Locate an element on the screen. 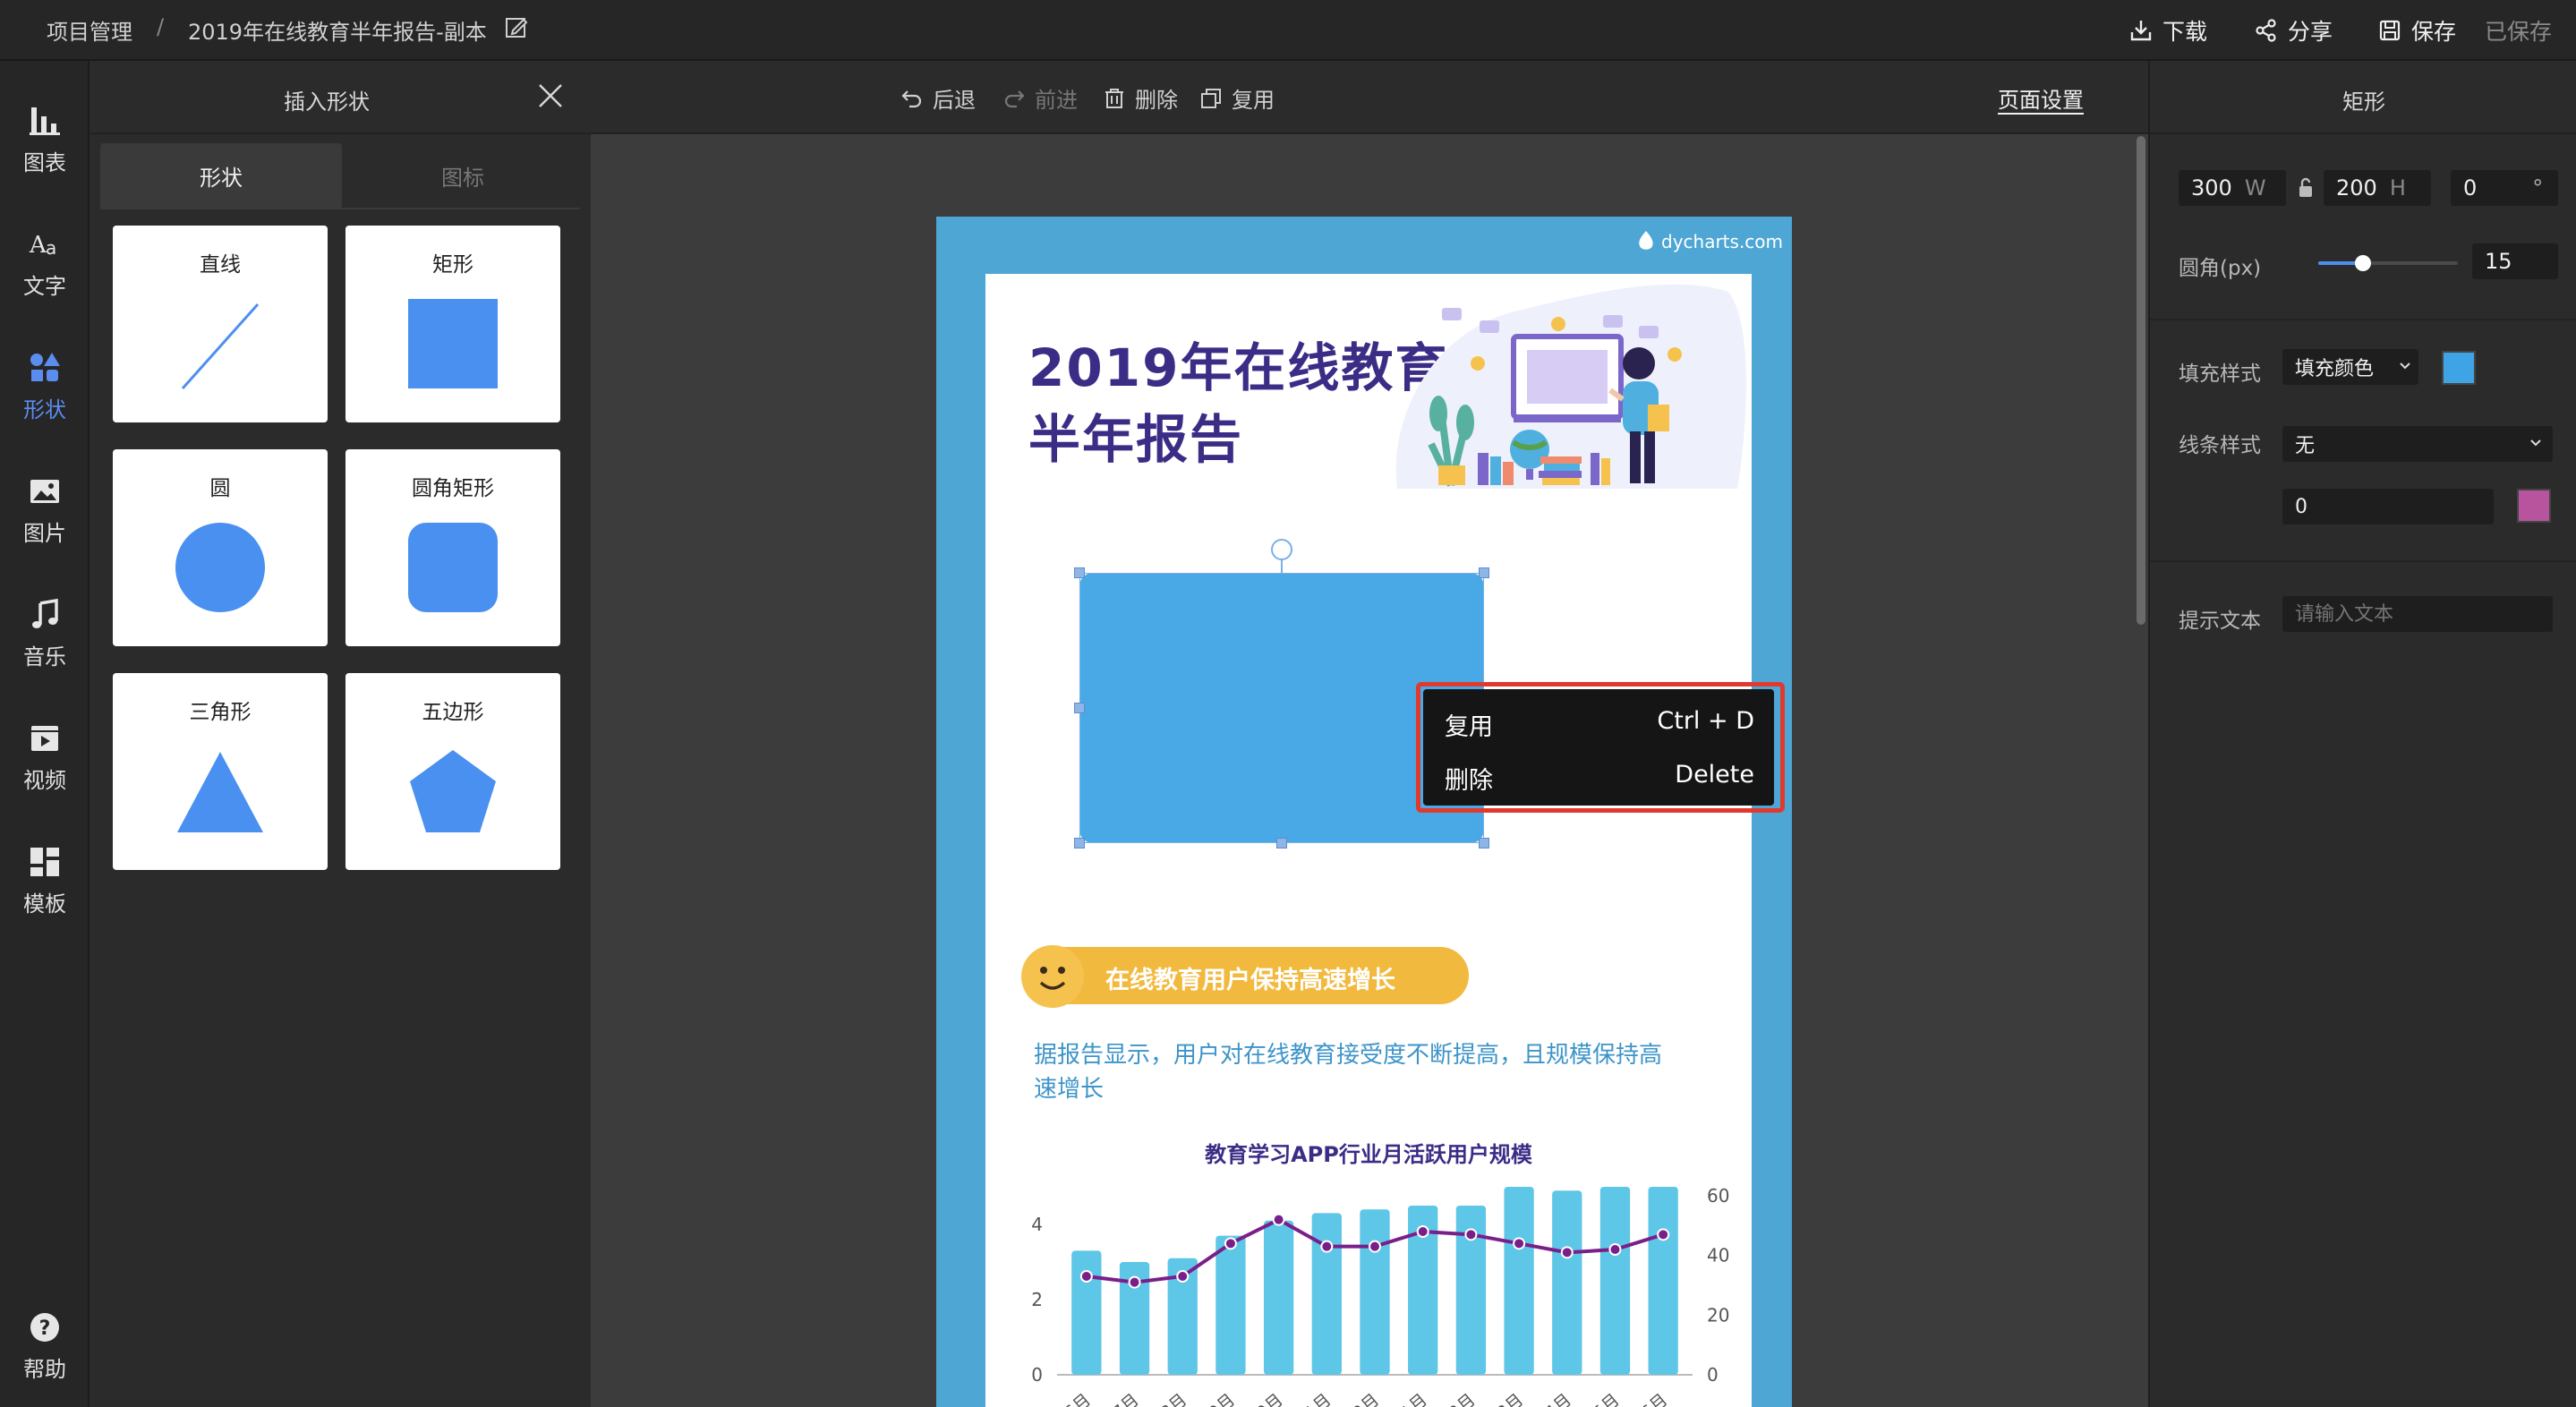  edit-title-icon is located at coordinates (516, 28).